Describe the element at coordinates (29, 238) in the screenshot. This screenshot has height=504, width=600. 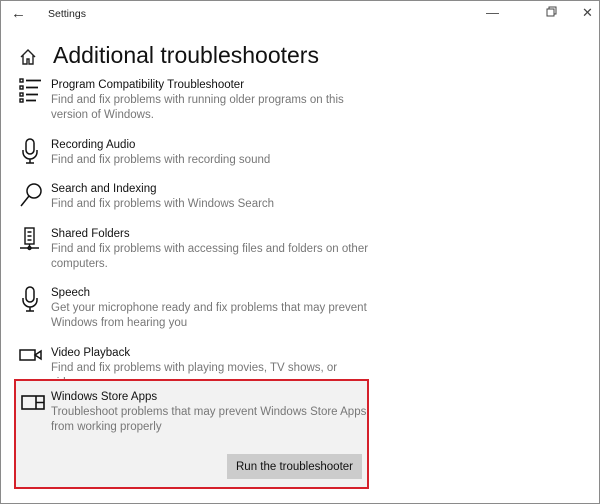
I see `network-icon` at that location.